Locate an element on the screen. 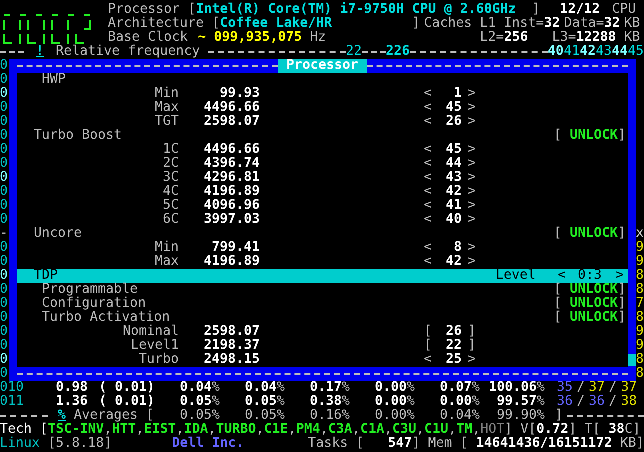  feature-label: PM4, is located at coordinates (312, 430).